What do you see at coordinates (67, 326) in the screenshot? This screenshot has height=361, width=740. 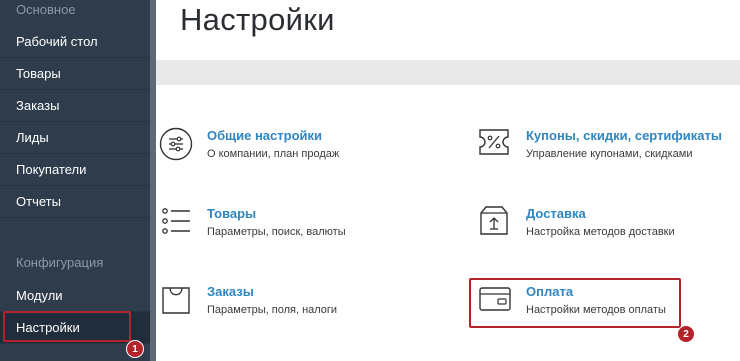 I see `highlight-settings-box` at bounding box center [67, 326].